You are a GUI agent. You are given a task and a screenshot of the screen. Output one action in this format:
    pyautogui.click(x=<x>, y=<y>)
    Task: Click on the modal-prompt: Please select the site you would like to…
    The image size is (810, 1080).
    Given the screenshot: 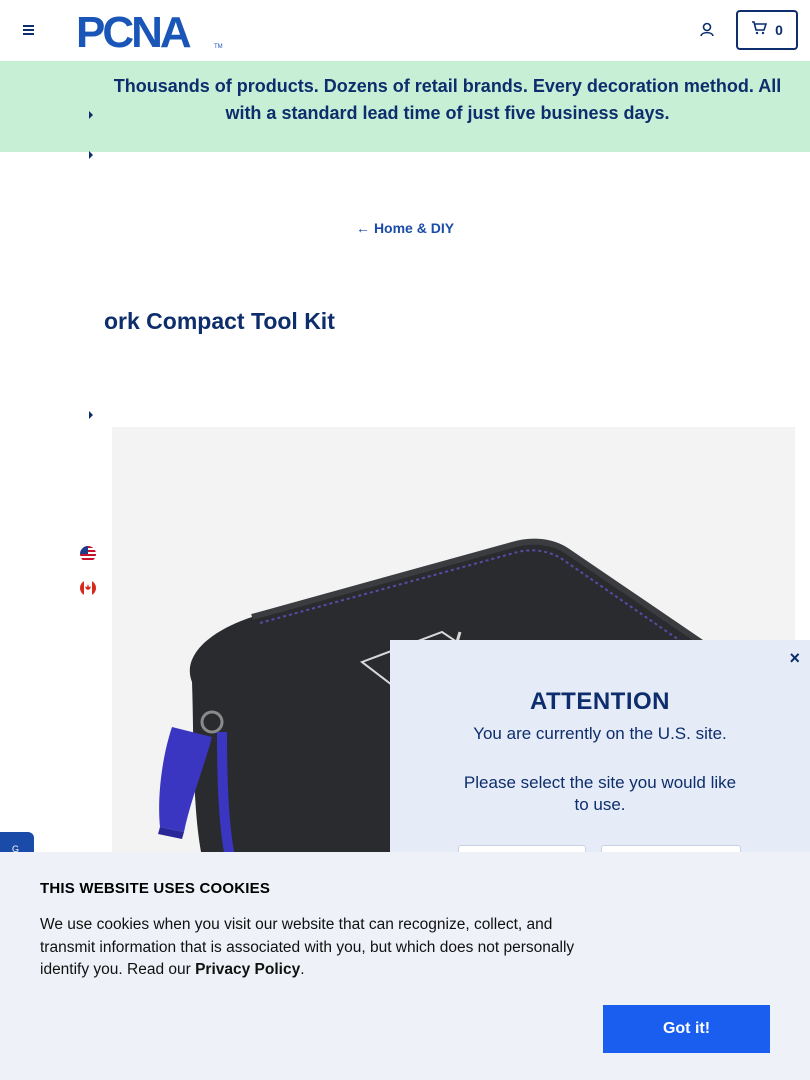 What is the action you would take?
    pyautogui.click(x=600, y=793)
    